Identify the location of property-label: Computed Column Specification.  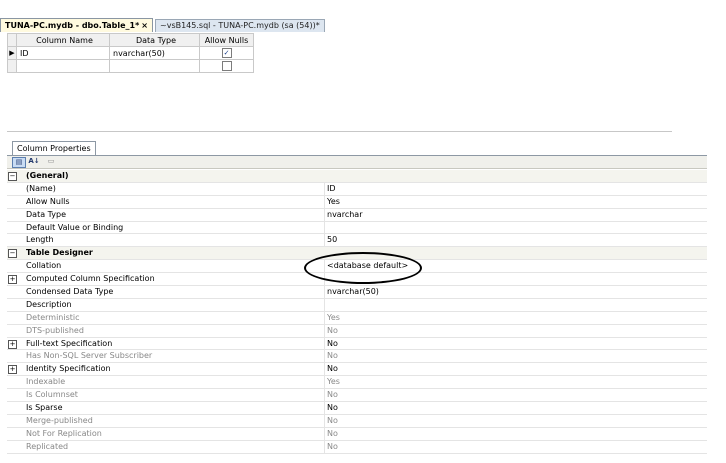
(90, 279).